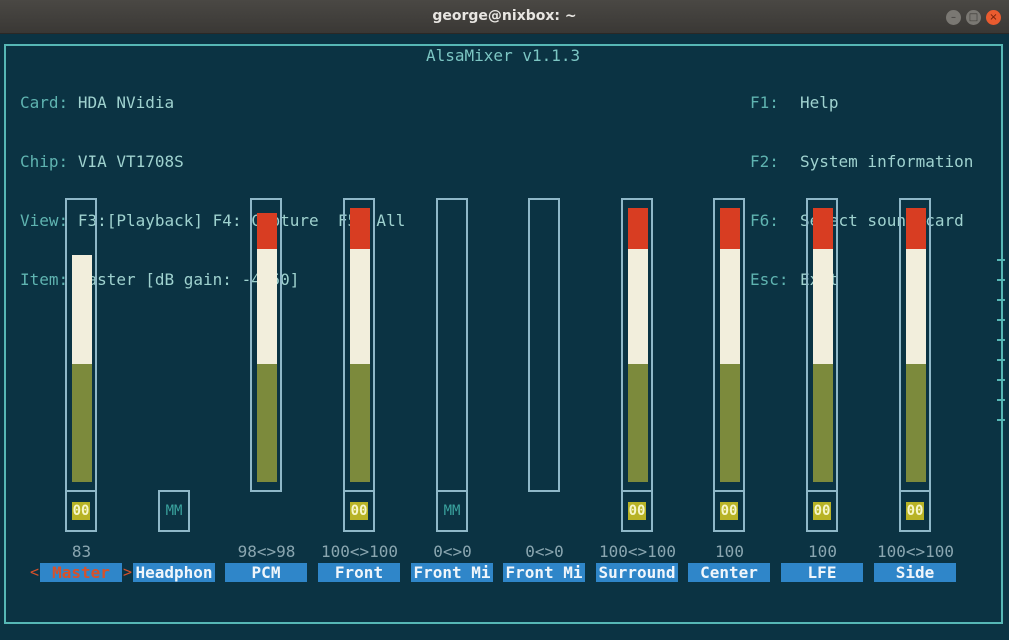 This screenshot has height=640, width=1009. Describe the element at coordinates (887, 161) in the screenshot. I see `help-text: System information` at that location.